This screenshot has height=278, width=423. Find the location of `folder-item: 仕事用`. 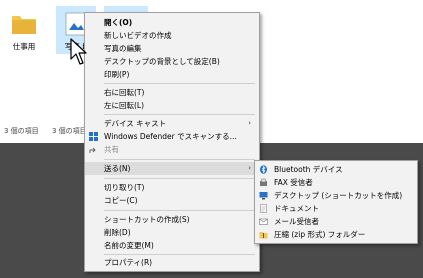

folder-item: 仕事用 is located at coordinates (24, 30).